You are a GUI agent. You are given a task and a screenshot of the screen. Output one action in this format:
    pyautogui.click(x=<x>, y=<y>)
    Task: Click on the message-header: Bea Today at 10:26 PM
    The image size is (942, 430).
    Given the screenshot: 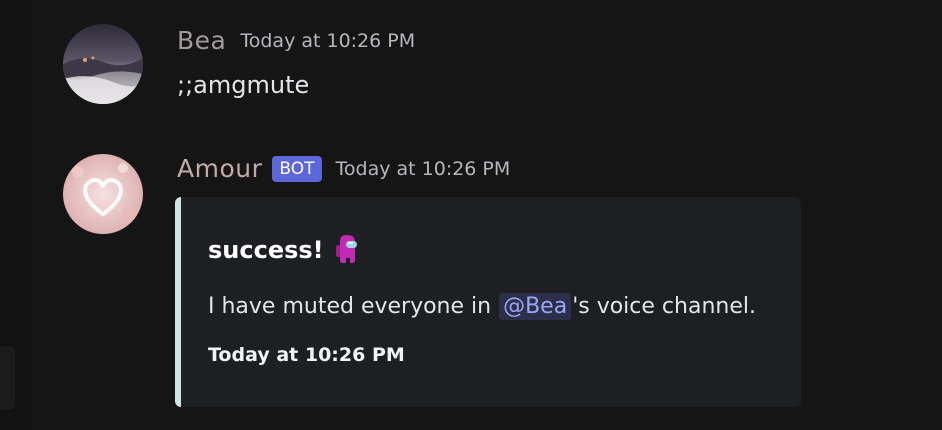 What is the action you would take?
    pyautogui.click(x=296, y=40)
    